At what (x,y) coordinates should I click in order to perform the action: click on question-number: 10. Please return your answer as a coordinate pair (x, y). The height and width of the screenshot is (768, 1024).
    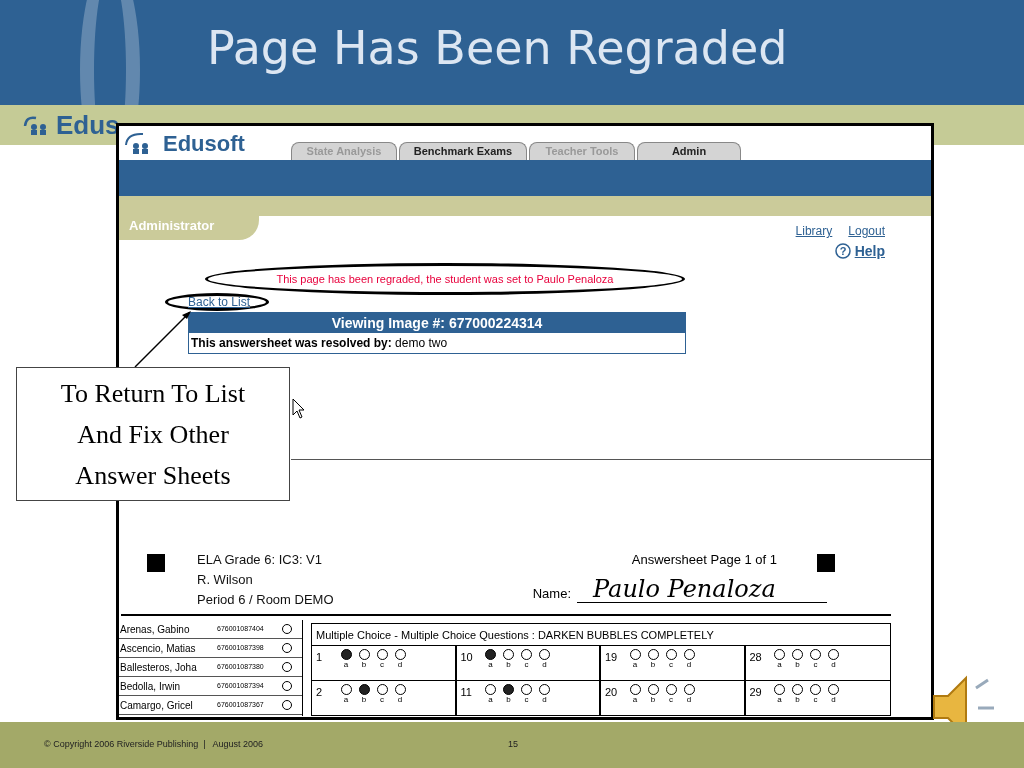
    Looking at the image, I should click on (467, 657).